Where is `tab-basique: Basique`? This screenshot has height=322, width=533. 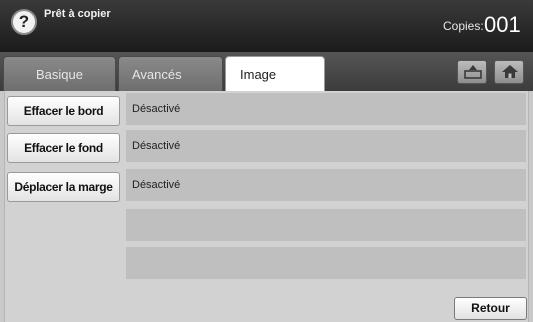
tab-basique: Basique is located at coordinates (59, 73).